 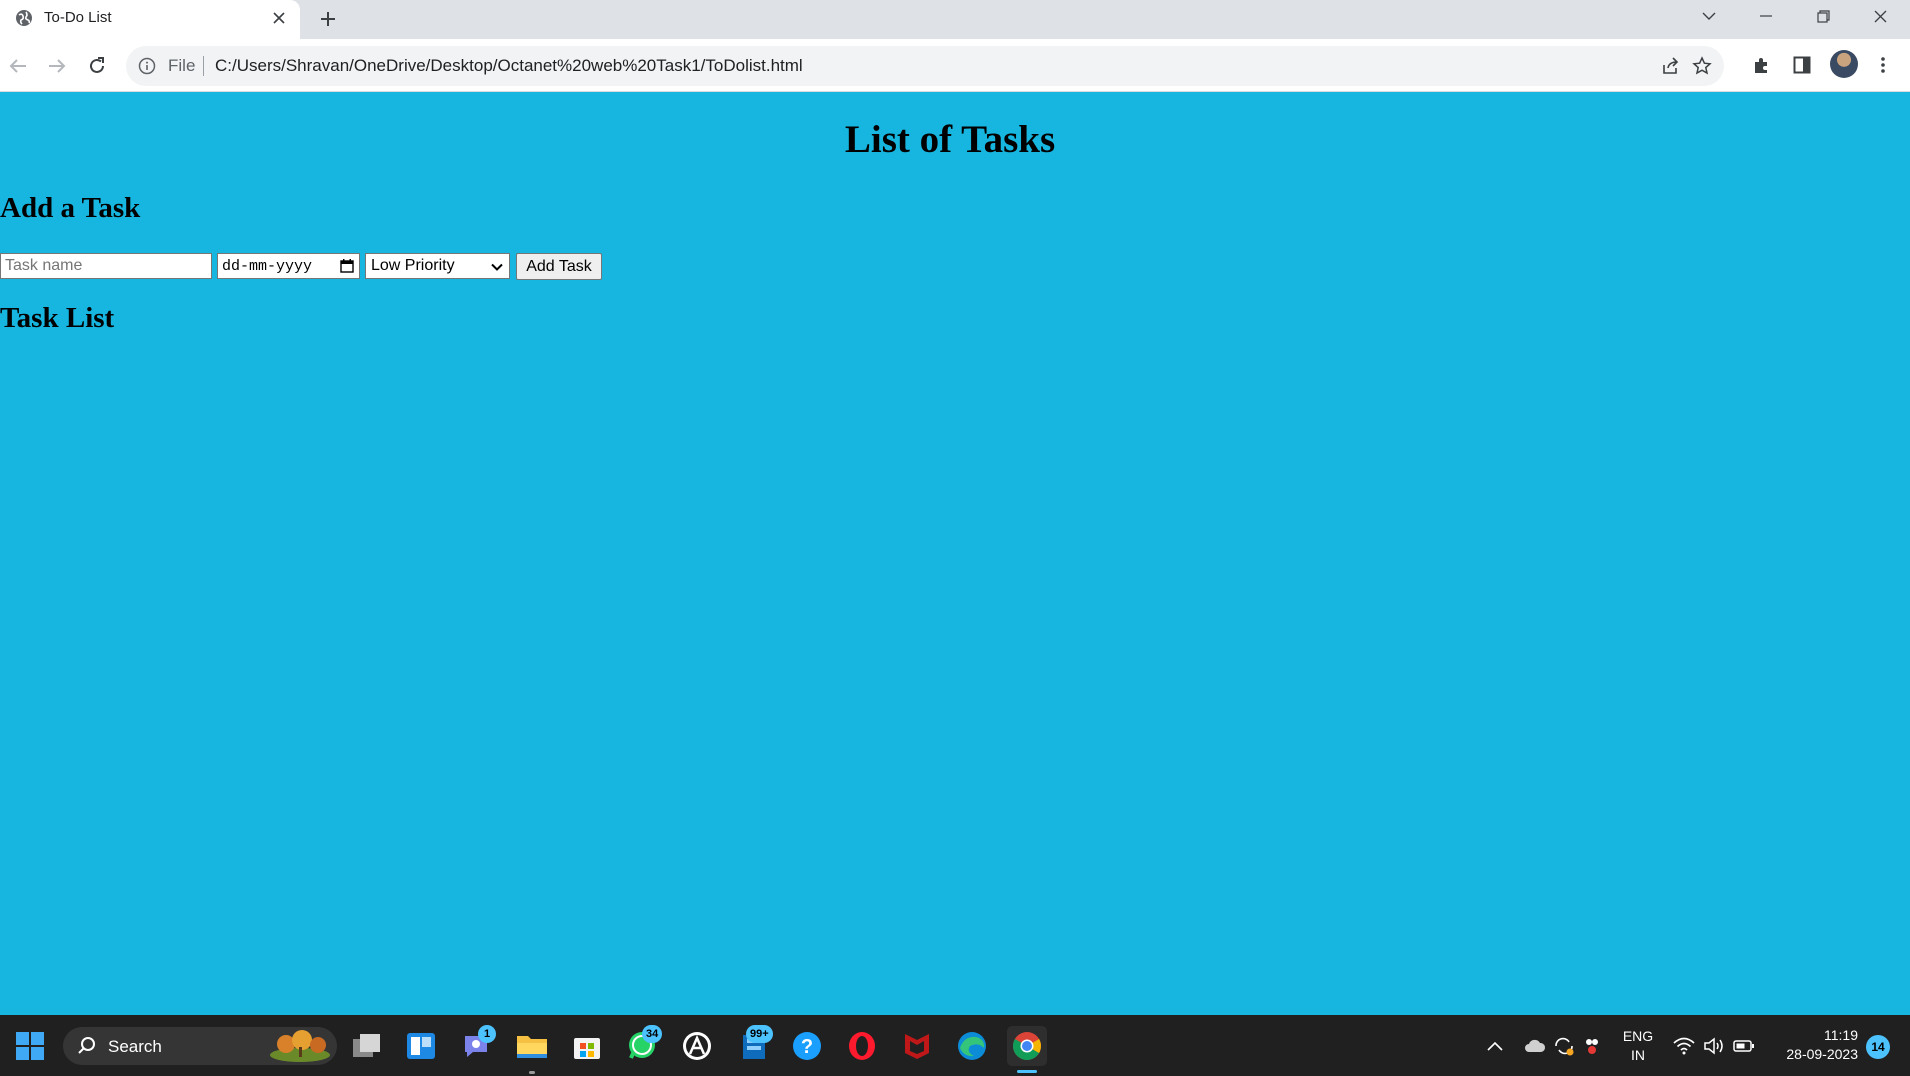 I want to click on clock-date: 28-09-2023, so click(x=1822, y=1054).